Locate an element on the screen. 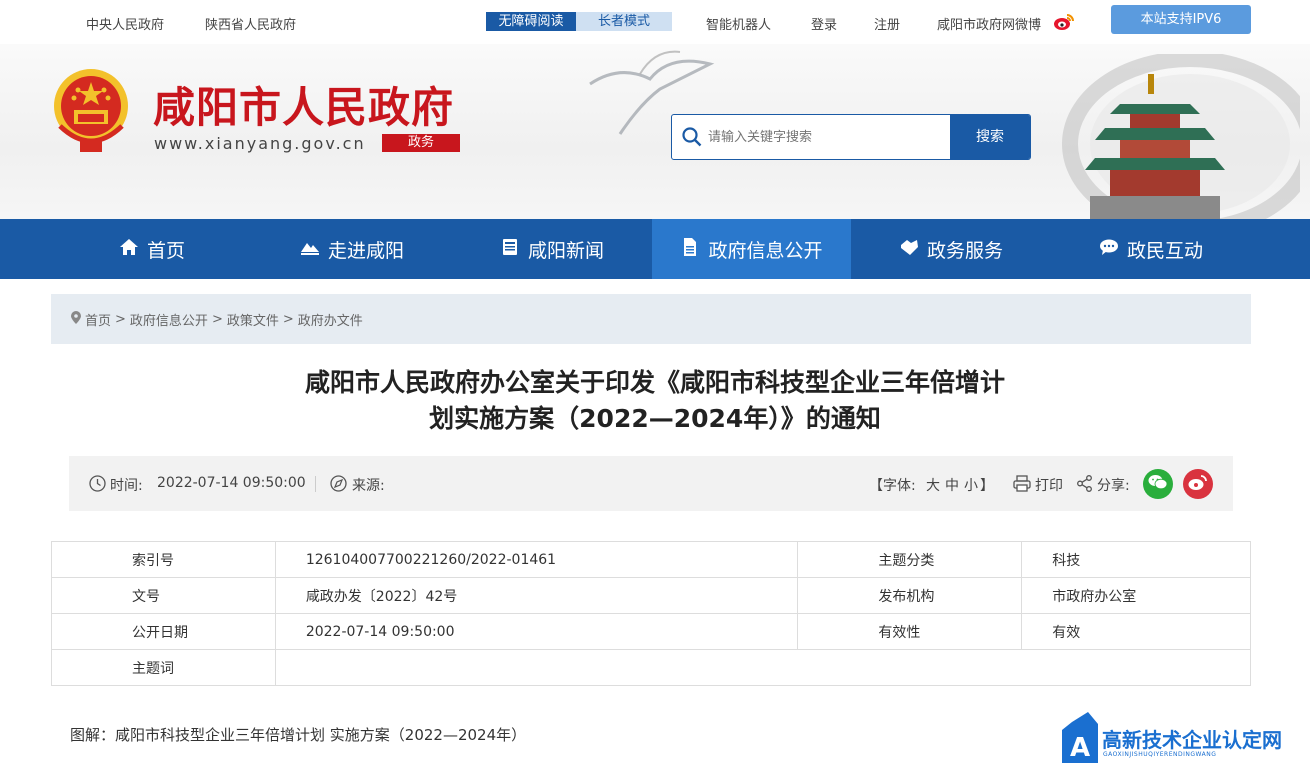 Image resolution: width=1310 pixels, height=763 pixels. article-body-text: 图解：咸阳市科技型企业三年倍增计划 实施方案（2022—2024年） is located at coordinates (298, 735).